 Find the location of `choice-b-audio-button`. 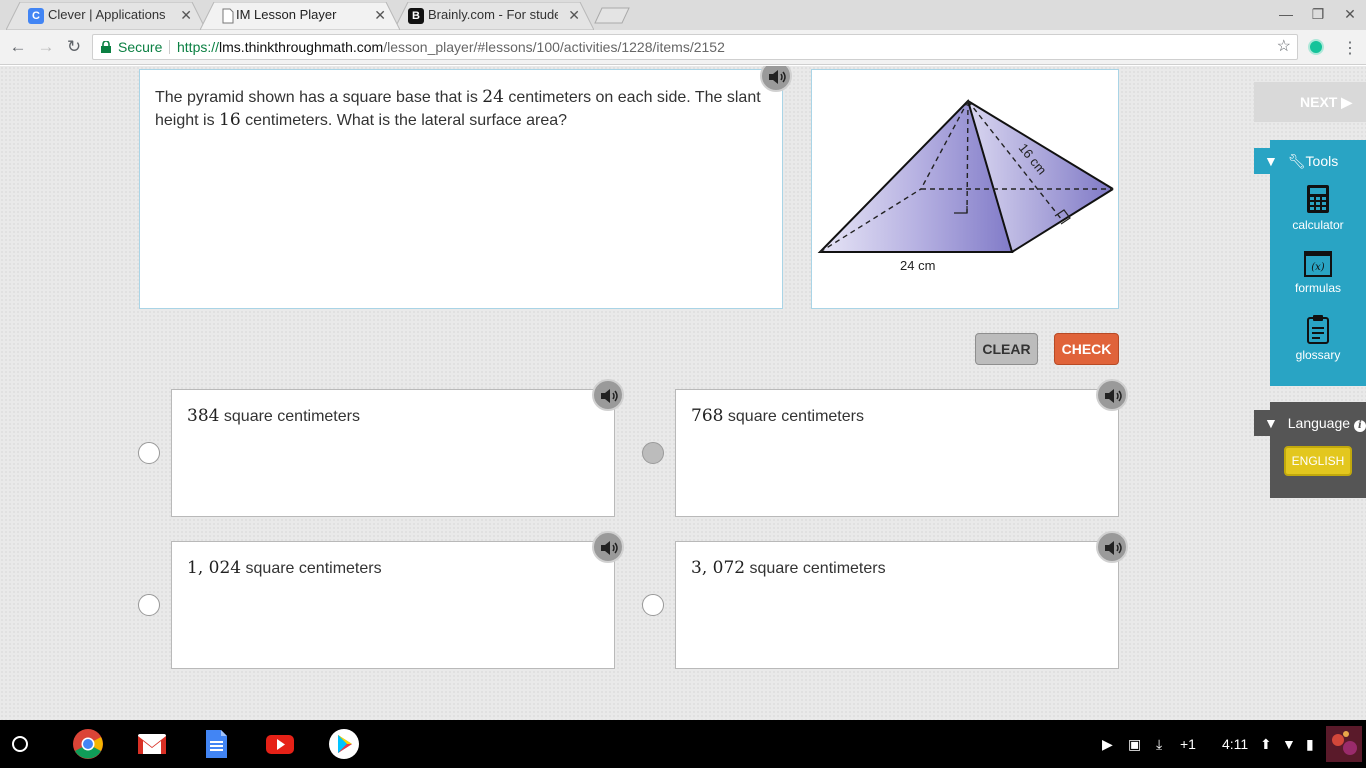

choice-b-audio-button is located at coordinates (1112, 395).